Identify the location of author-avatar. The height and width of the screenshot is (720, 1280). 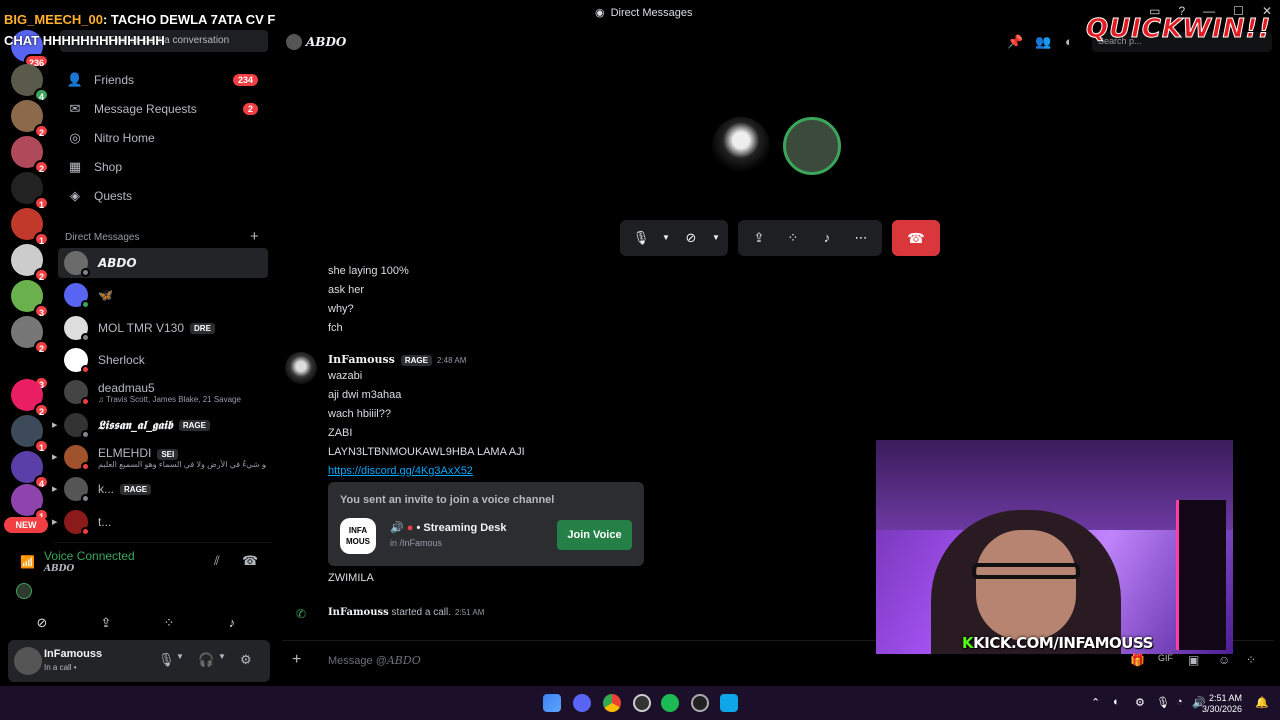
(301, 368).